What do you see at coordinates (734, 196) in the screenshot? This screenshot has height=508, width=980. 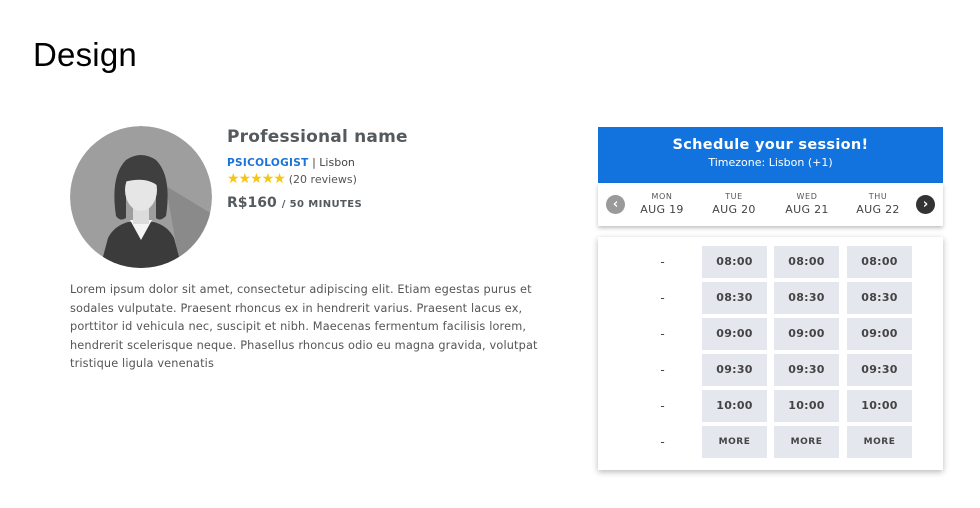 I see `day-name: TUE` at bounding box center [734, 196].